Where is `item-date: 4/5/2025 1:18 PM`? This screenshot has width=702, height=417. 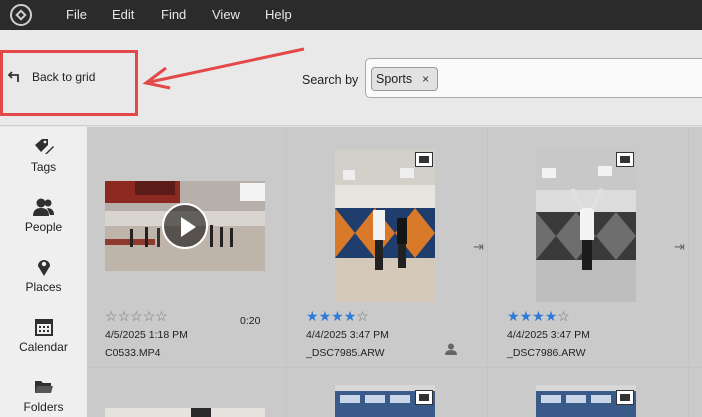
item-date: 4/5/2025 1:18 PM is located at coordinates (146, 335).